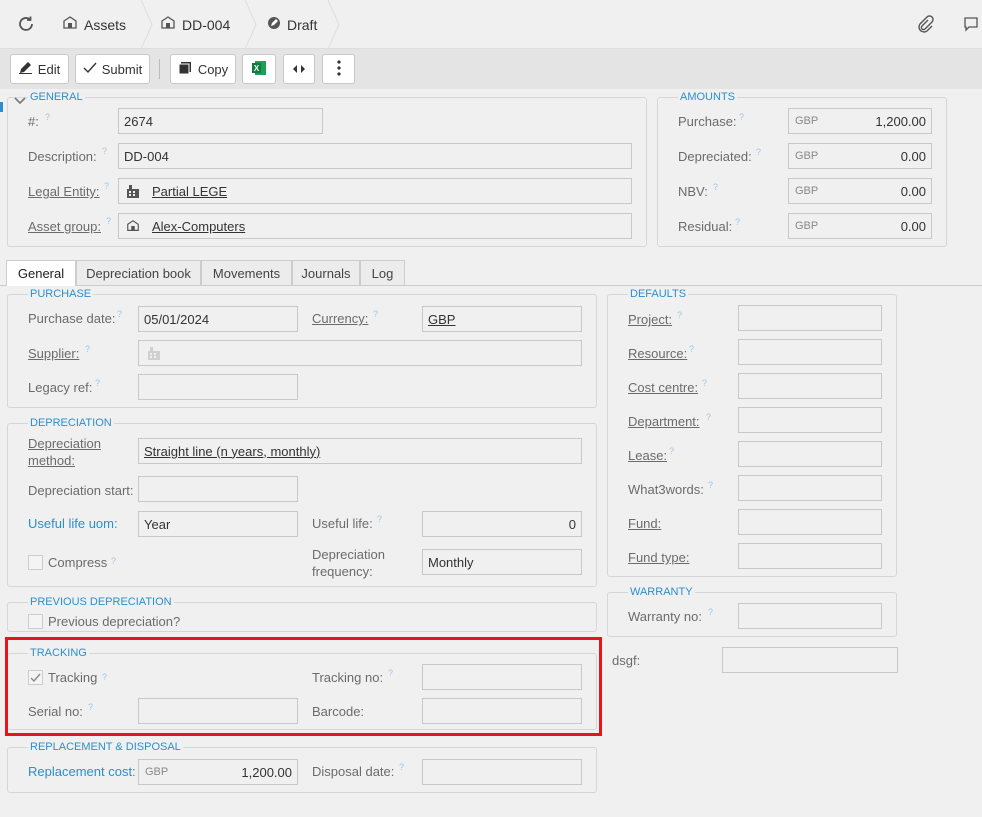 This screenshot has width=982, height=817. I want to click on default-fund-type-label: Fund type:, so click(658, 558).